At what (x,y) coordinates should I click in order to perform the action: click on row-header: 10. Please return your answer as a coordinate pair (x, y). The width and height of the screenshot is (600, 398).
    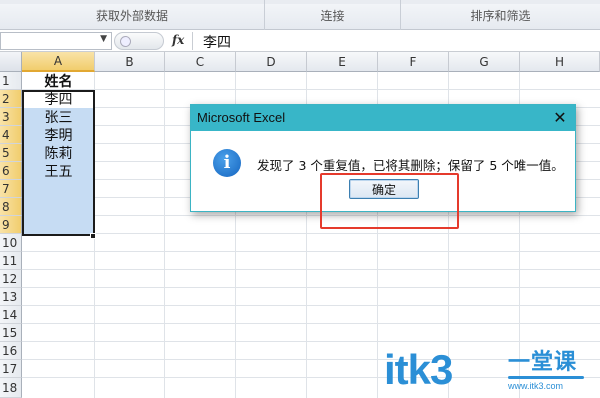
    Looking at the image, I should click on (11, 243).